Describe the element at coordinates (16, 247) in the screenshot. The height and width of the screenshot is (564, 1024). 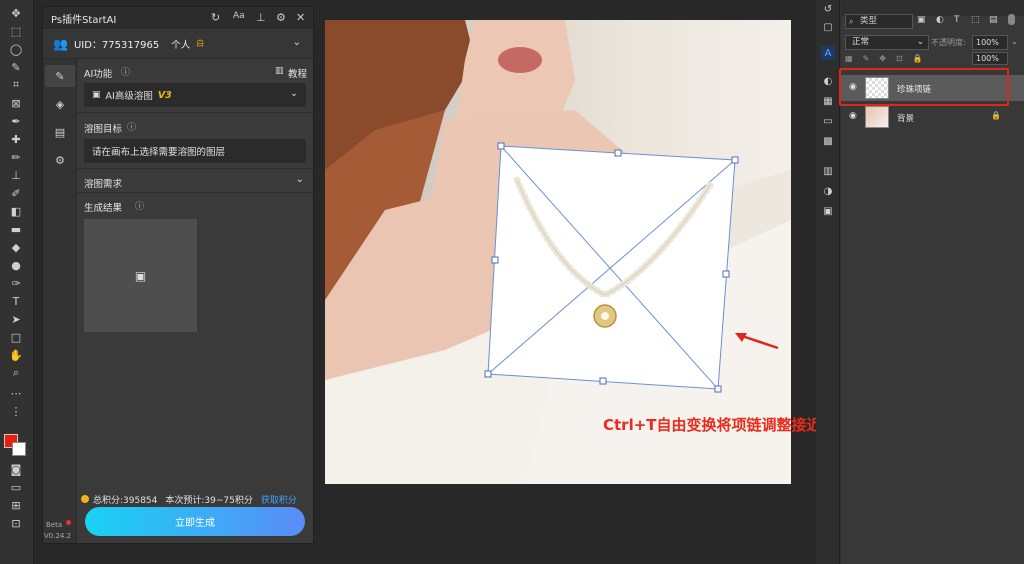
I see `blur-tool-icon: ◆` at that location.